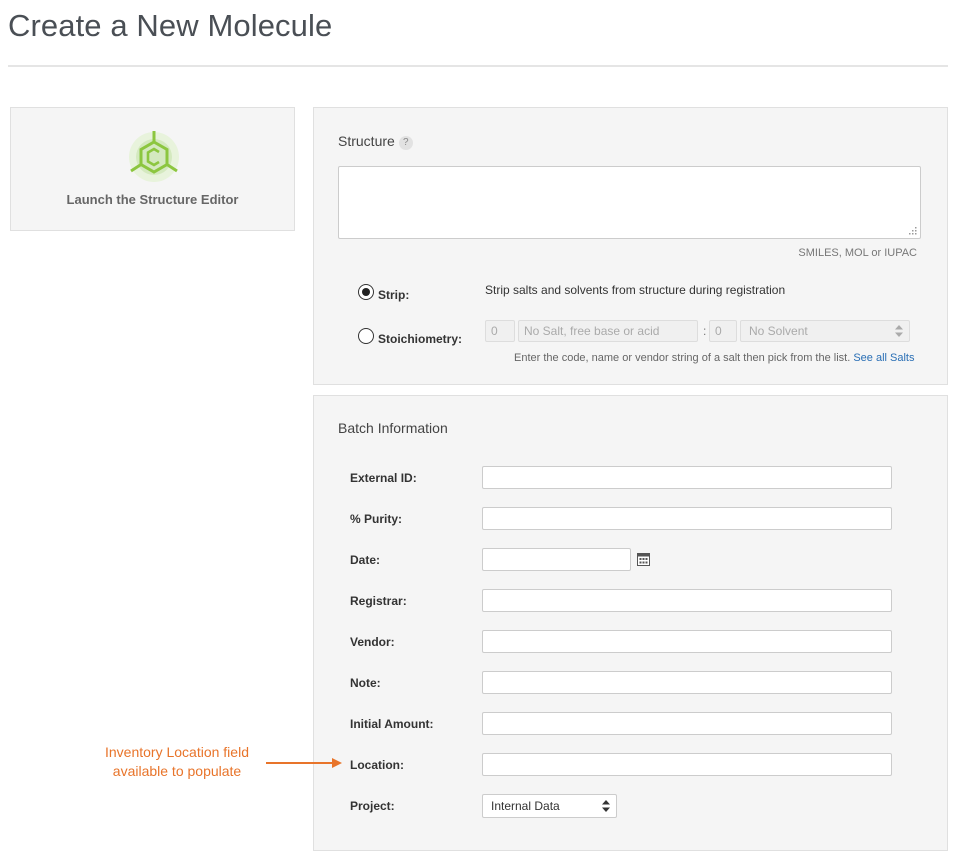  What do you see at coordinates (857, 253) in the screenshot?
I see `structure-format-hint: SMILES, MOL or IUPAC` at bounding box center [857, 253].